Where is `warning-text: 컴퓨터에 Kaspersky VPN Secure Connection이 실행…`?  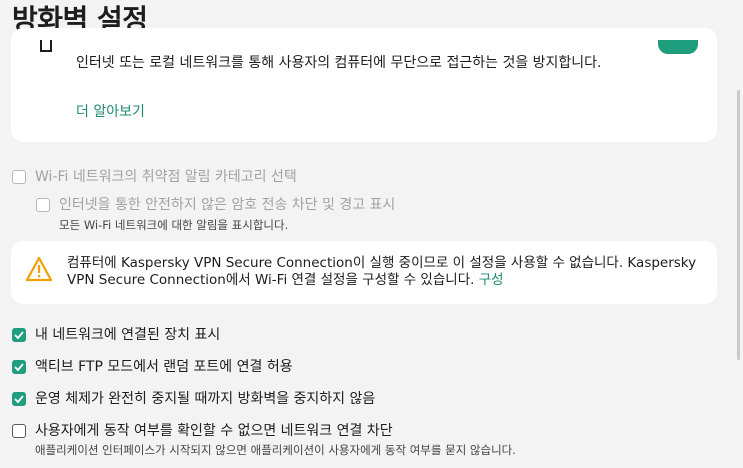 warning-text: 컴퓨터에 Kaspersky VPN Secure Connection이 실행… is located at coordinates (387, 272).